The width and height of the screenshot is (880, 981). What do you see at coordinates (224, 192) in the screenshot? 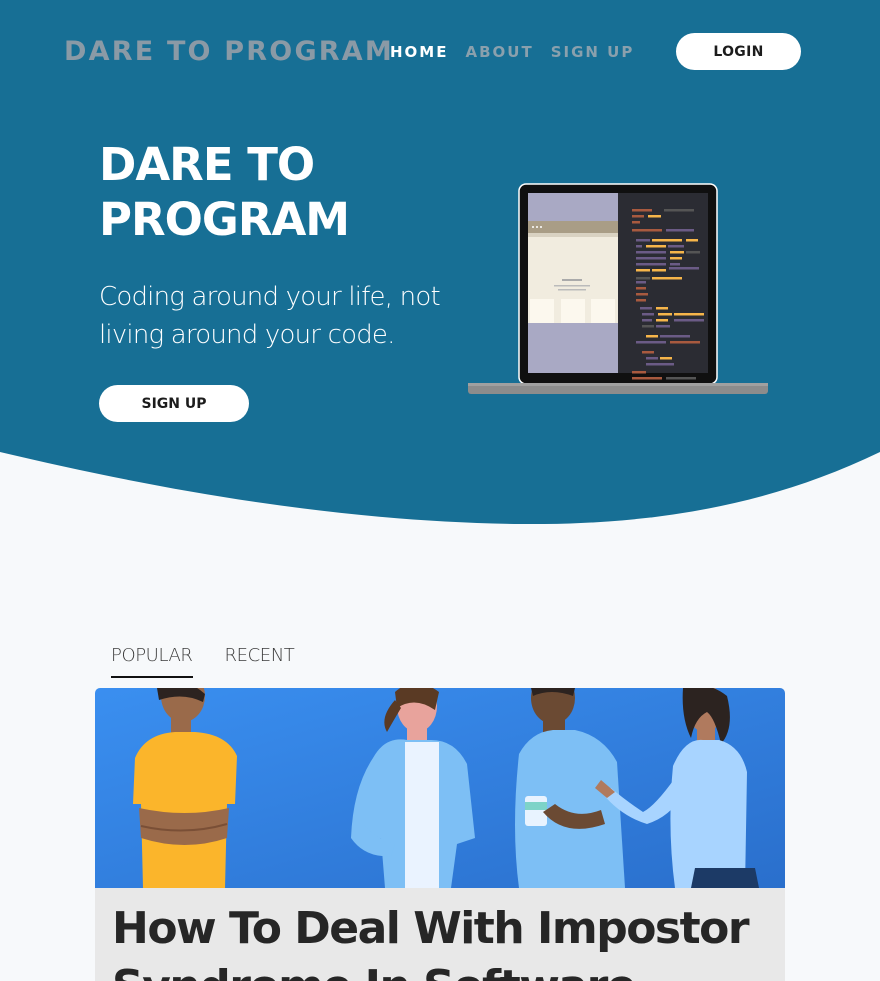
I see `hero-title: DARE TO PROGRAM` at bounding box center [224, 192].